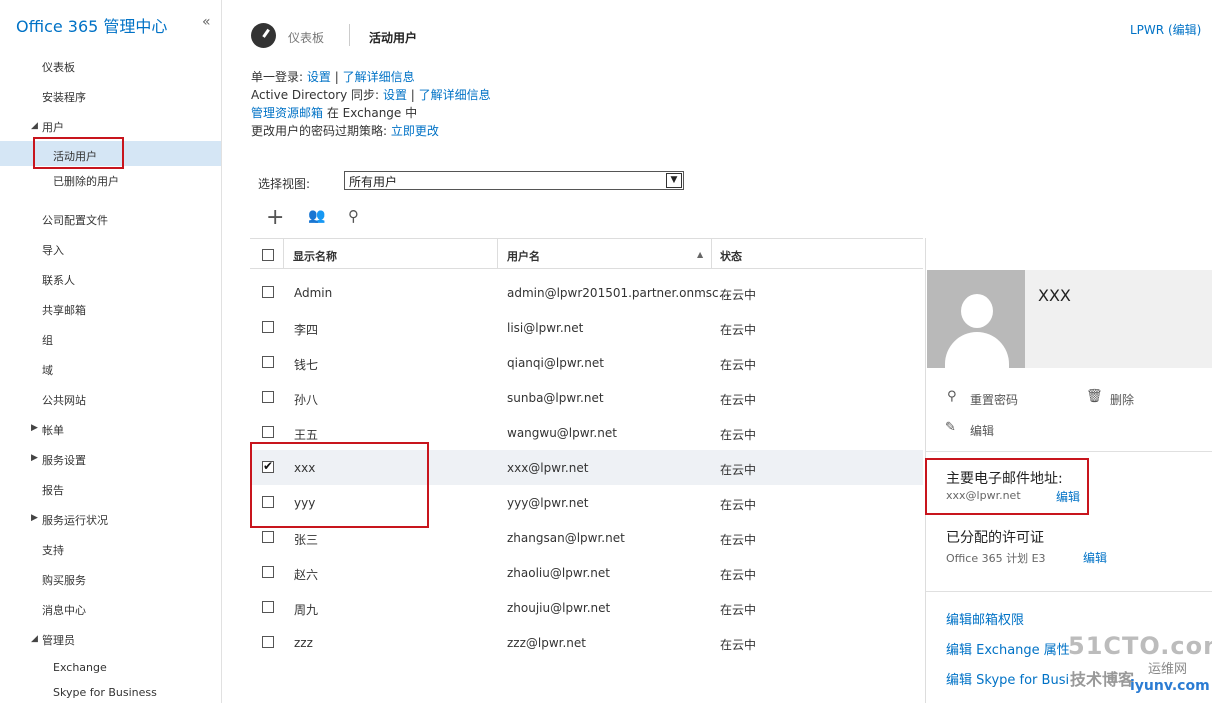  Describe the element at coordinates (319, 77) in the screenshot. I see `sso-settings-link: 设置` at that location.